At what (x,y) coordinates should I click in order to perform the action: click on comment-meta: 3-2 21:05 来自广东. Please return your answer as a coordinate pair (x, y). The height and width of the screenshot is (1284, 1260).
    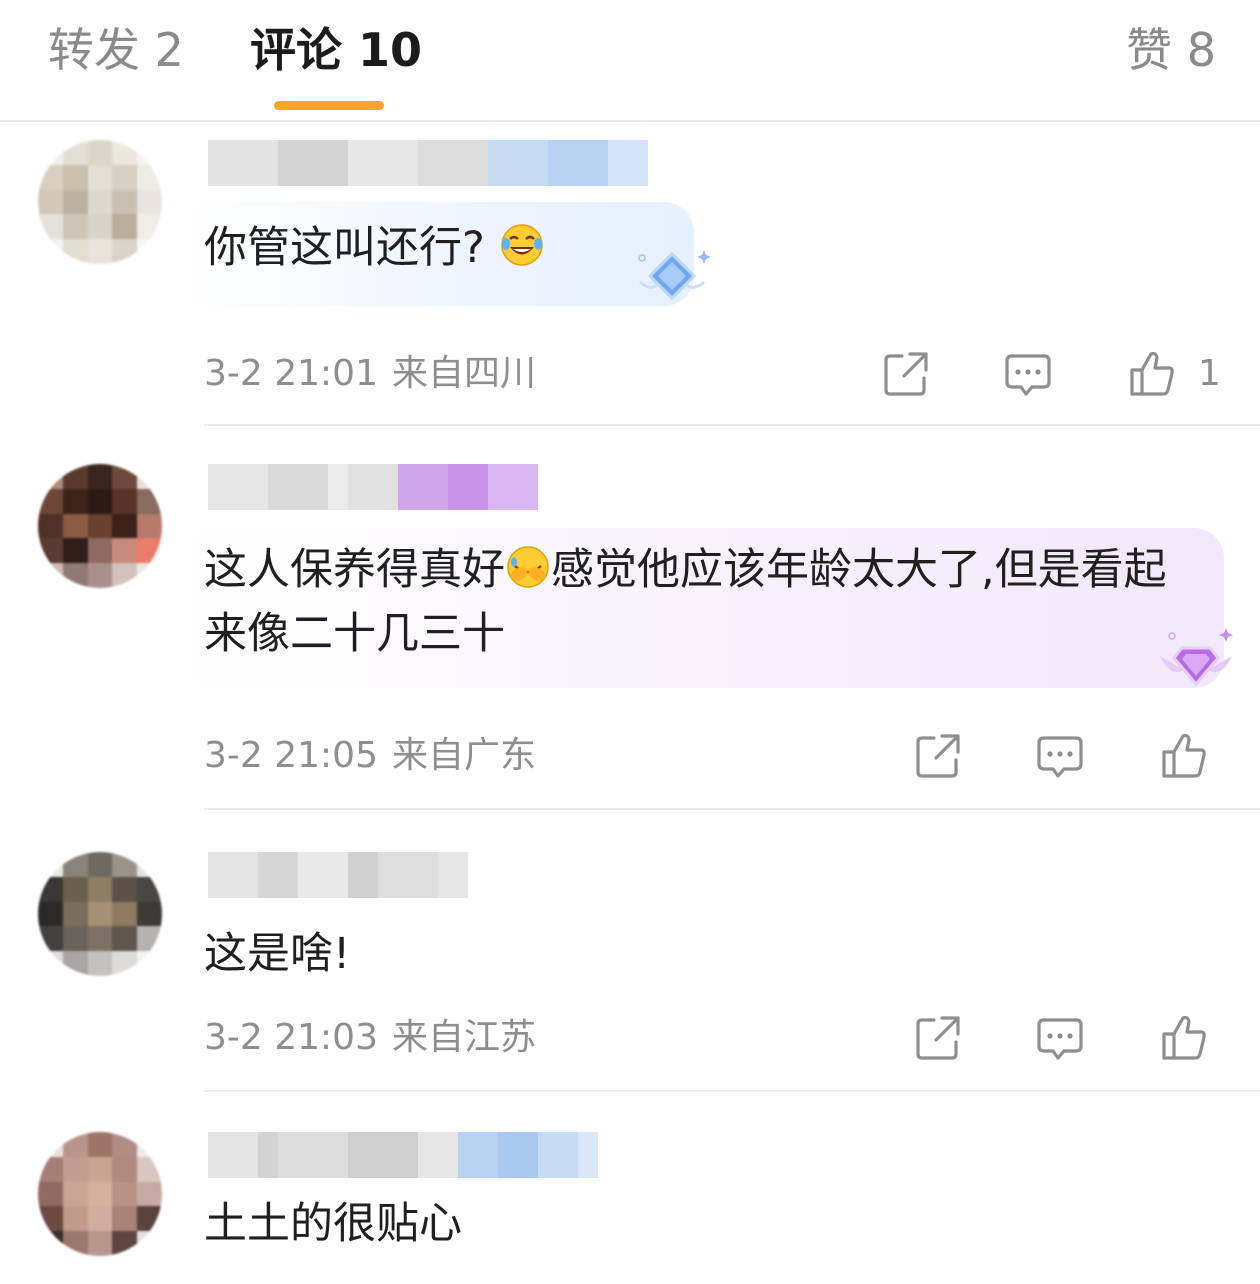
    Looking at the image, I should click on (370, 756).